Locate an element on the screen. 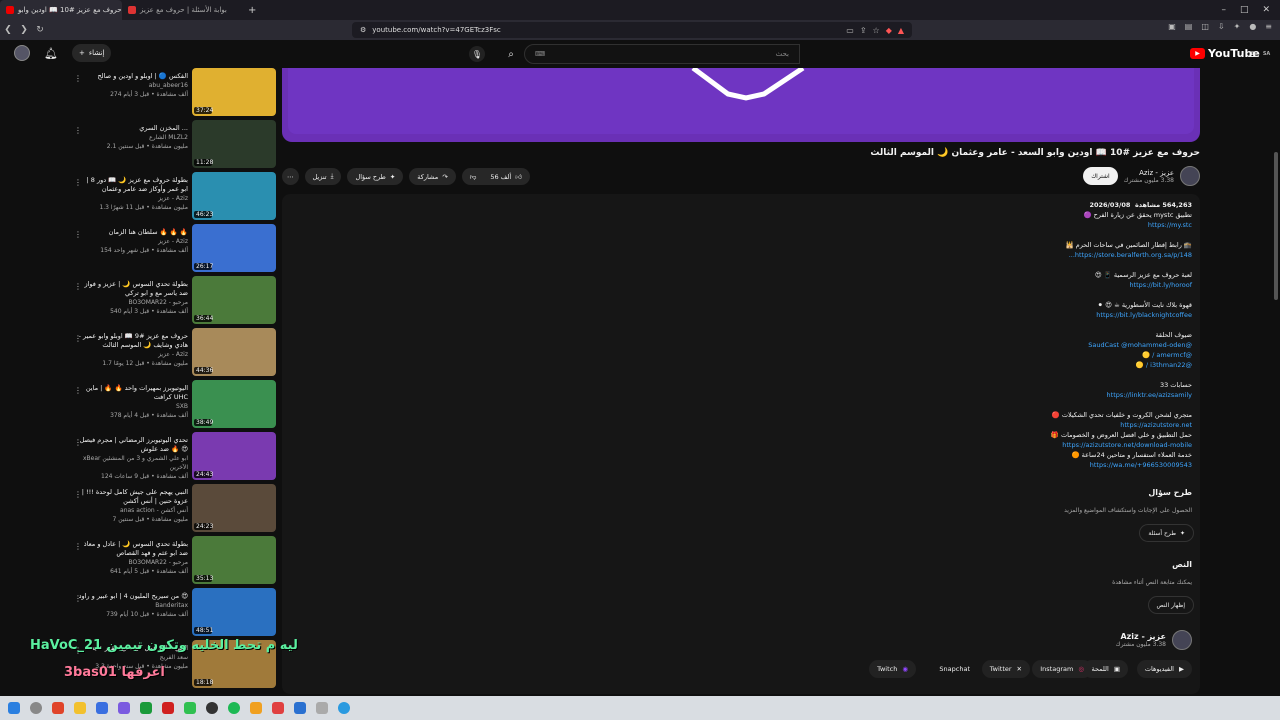 The height and width of the screenshot is (720, 1280). keyboard-icon: ⌨ is located at coordinates (540, 54).